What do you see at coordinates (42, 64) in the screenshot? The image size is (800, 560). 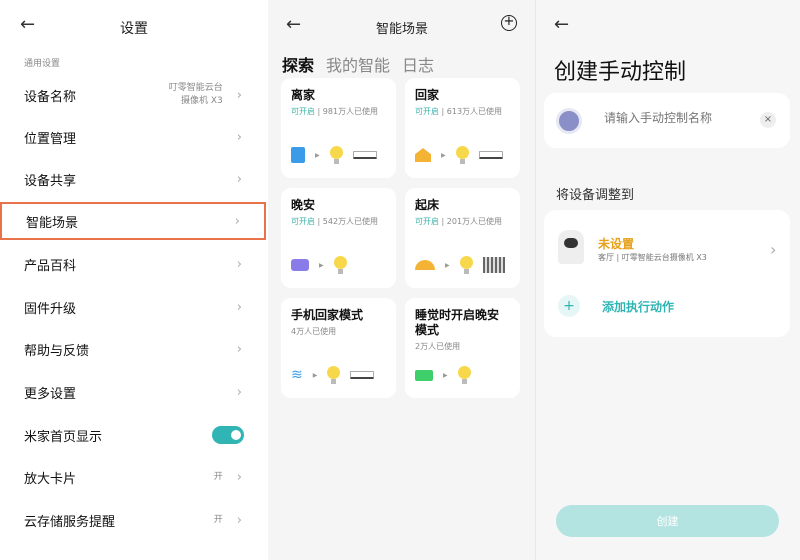 I see `section-label: 通用设置` at bounding box center [42, 64].